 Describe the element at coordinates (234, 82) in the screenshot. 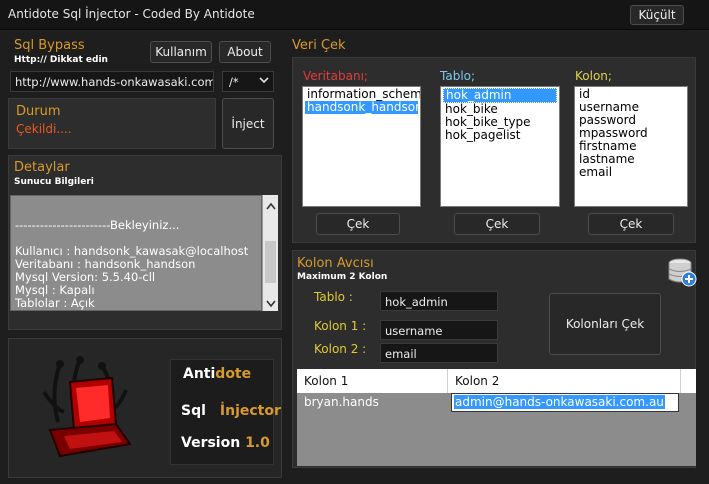

I see `comment-select-value: /*` at that location.